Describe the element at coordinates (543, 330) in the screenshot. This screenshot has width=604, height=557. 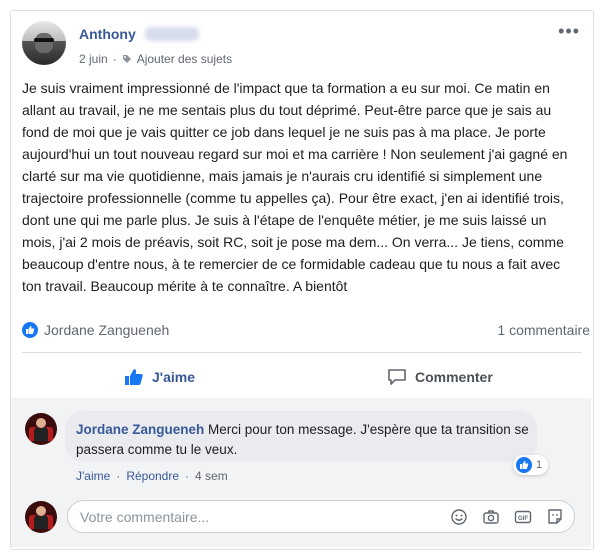
I see `comments-count: 1 commentaire` at that location.